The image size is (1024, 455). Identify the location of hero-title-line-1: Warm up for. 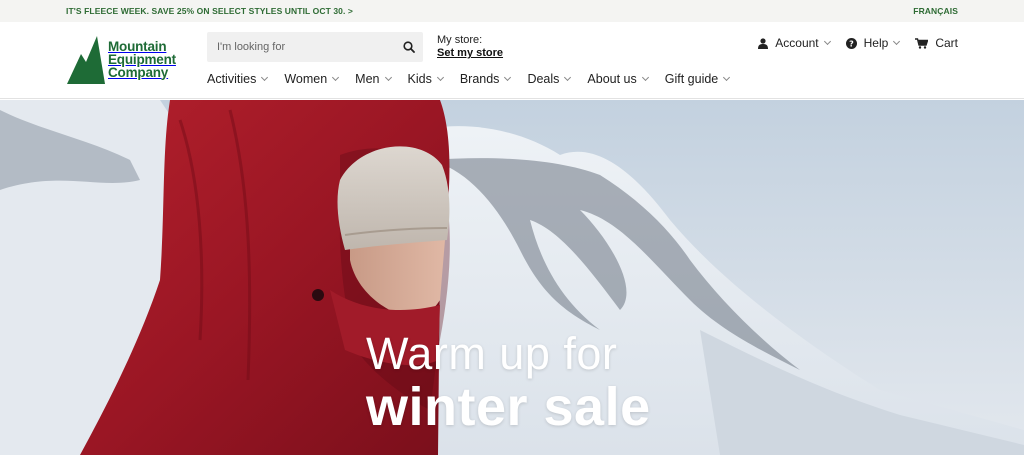
(492, 353).